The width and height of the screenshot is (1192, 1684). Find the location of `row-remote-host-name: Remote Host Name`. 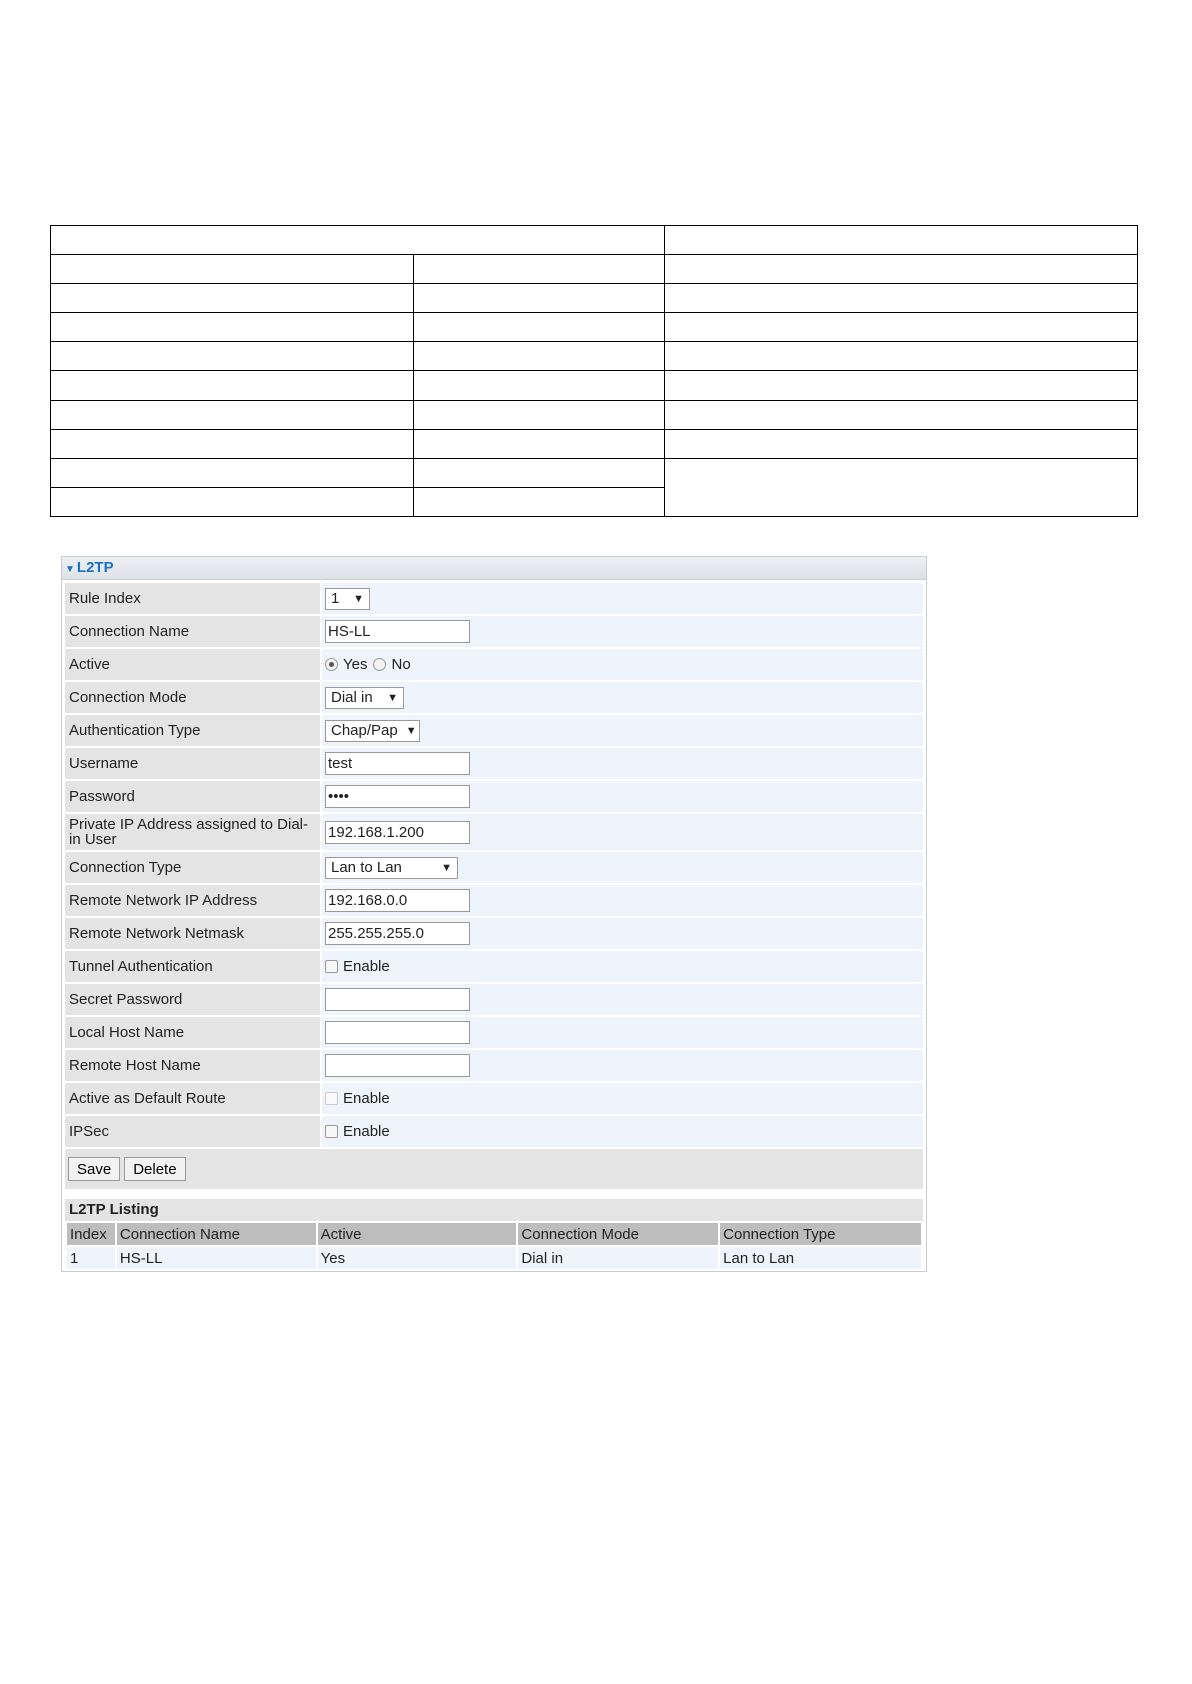

row-remote-host-name: Remote Host Name is located at coordinates (494, 1065).